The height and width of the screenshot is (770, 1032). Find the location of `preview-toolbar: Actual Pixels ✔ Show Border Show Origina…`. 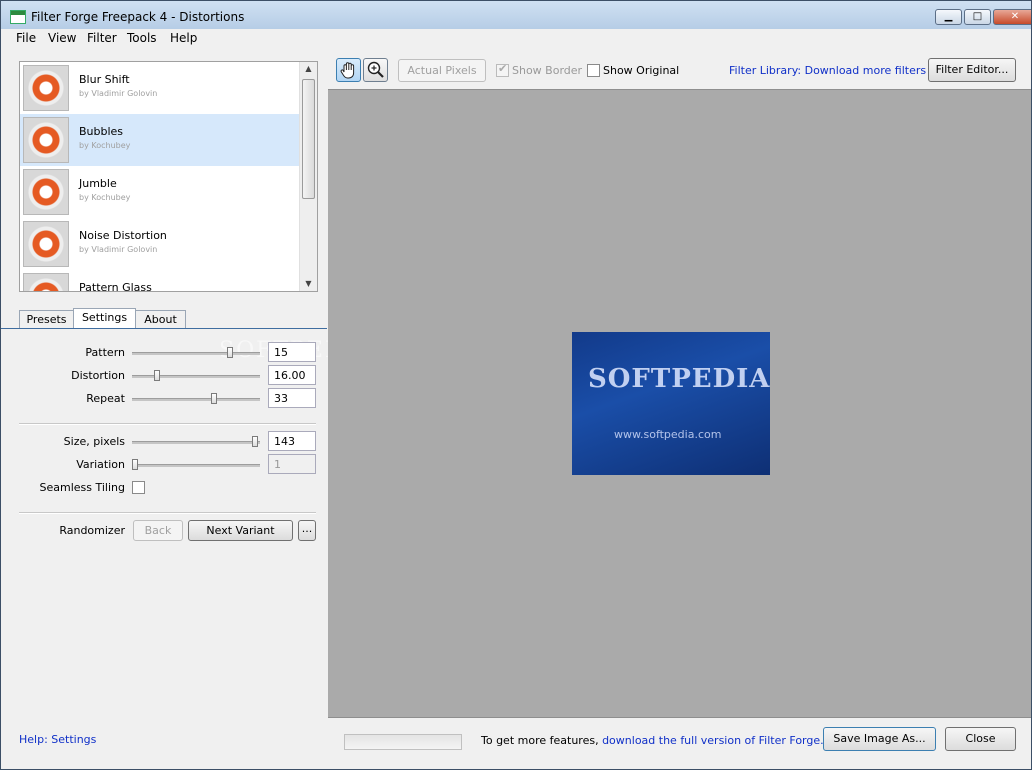

preview-toolbar: Actual Pixels ✔ Show Border Show Origina… is located at coordinates (679, 68).